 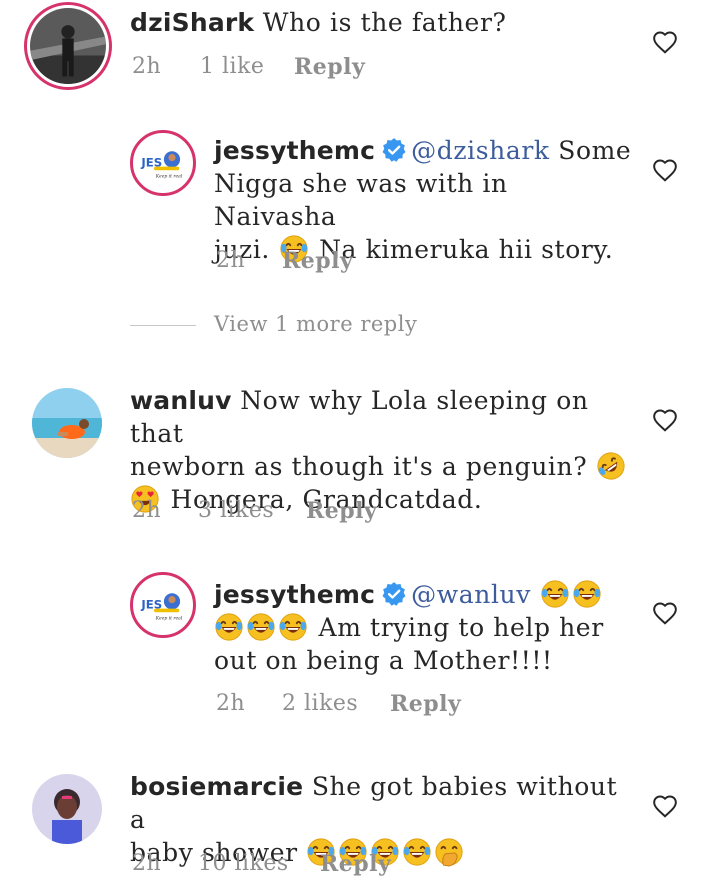 I want to click on comment-body-part: Some, so click(x=595, y=150).